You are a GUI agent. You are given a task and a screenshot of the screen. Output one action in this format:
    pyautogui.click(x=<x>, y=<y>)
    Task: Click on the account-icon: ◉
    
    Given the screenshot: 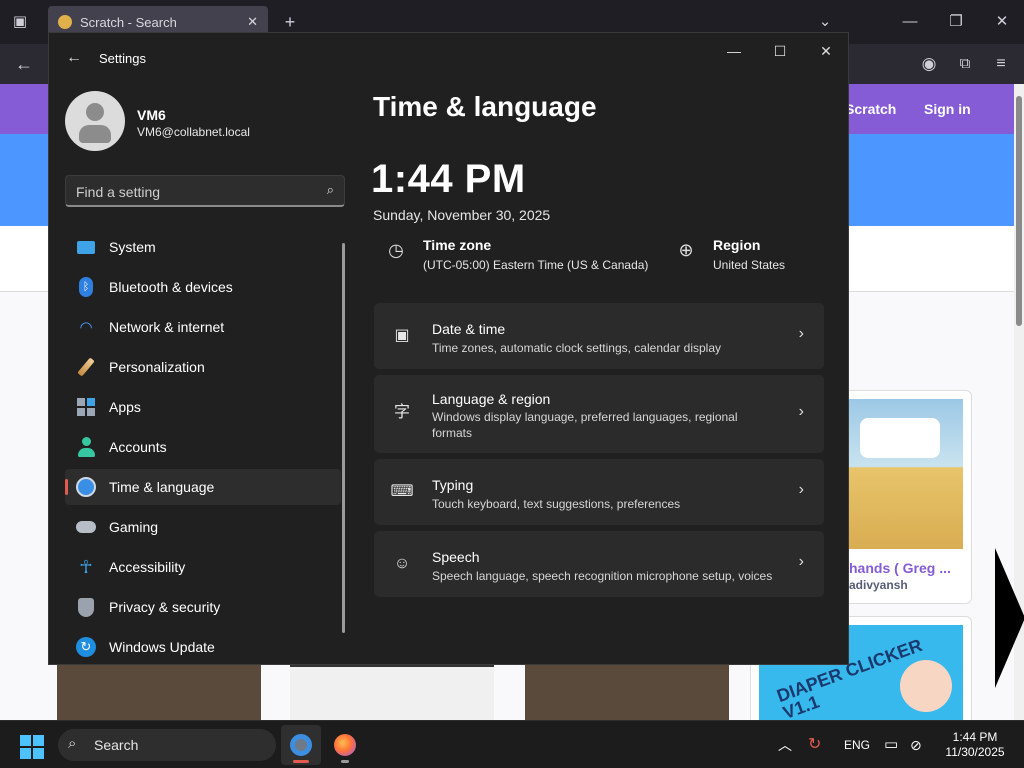 What is the action you would take?
    pyautogui.click(x=929, y=64)
    